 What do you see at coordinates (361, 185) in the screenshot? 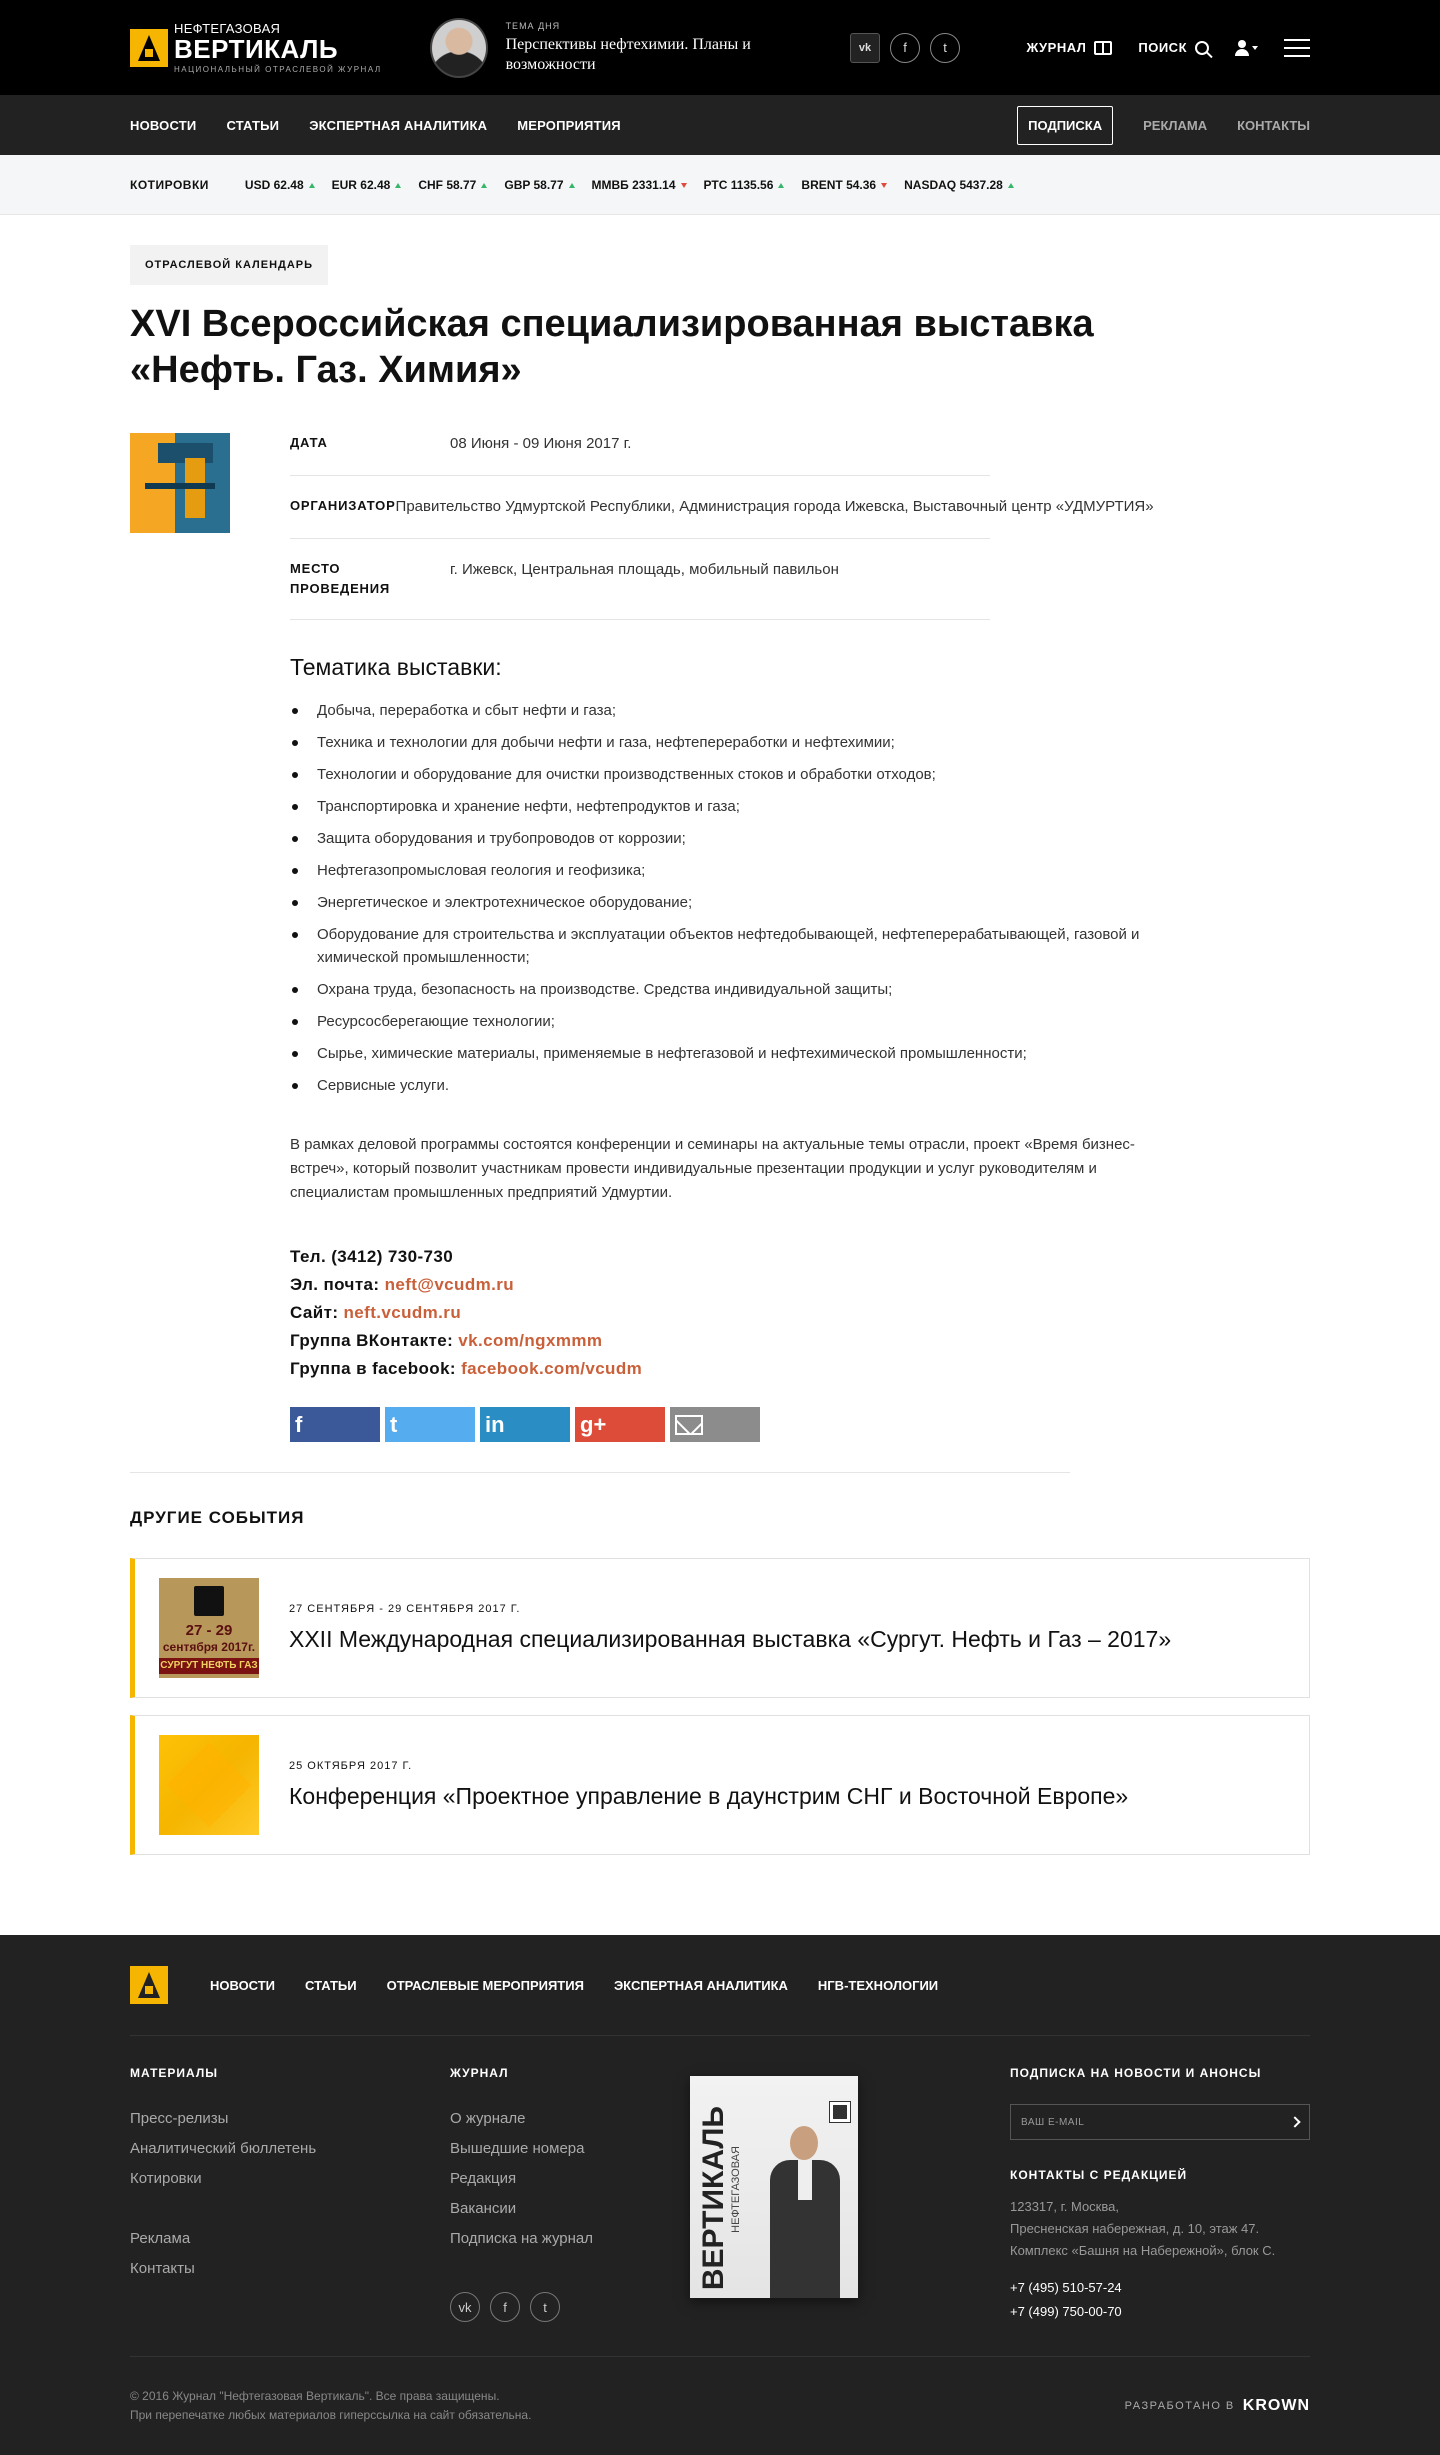
I see `quote-value: EUR 62.48` at bounding box center [361, 185].